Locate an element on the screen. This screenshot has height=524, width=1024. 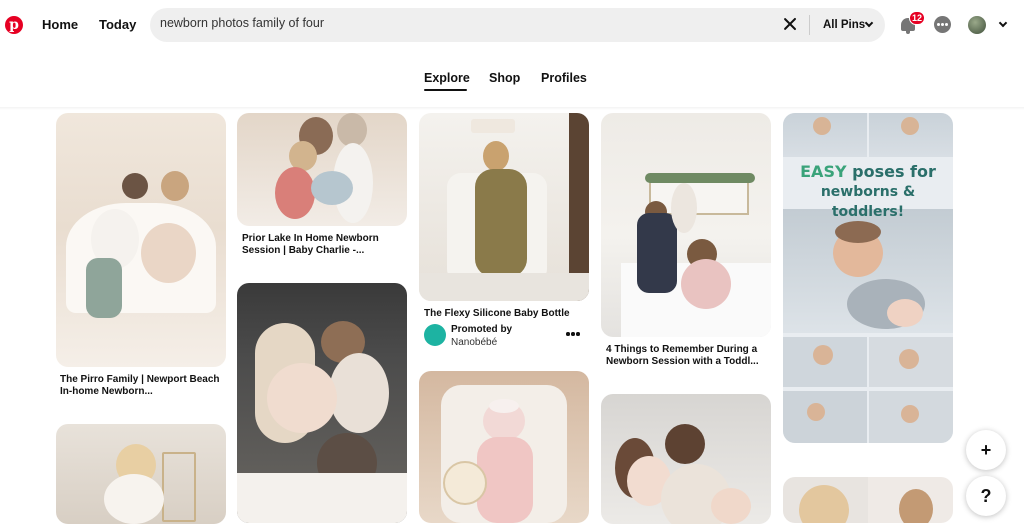
tab-profiles: Profiles is located at coordinates (564, 78).